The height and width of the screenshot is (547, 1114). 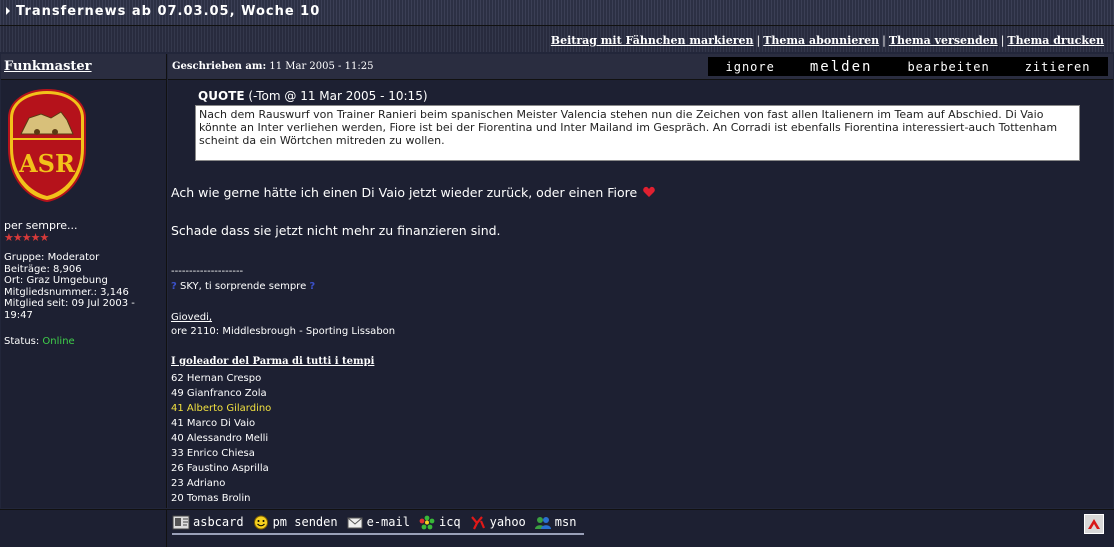 What do you see at coordinates (477, 522) in the screenshot?
I see `yahoo-icon` at bounding box center [477, 522].